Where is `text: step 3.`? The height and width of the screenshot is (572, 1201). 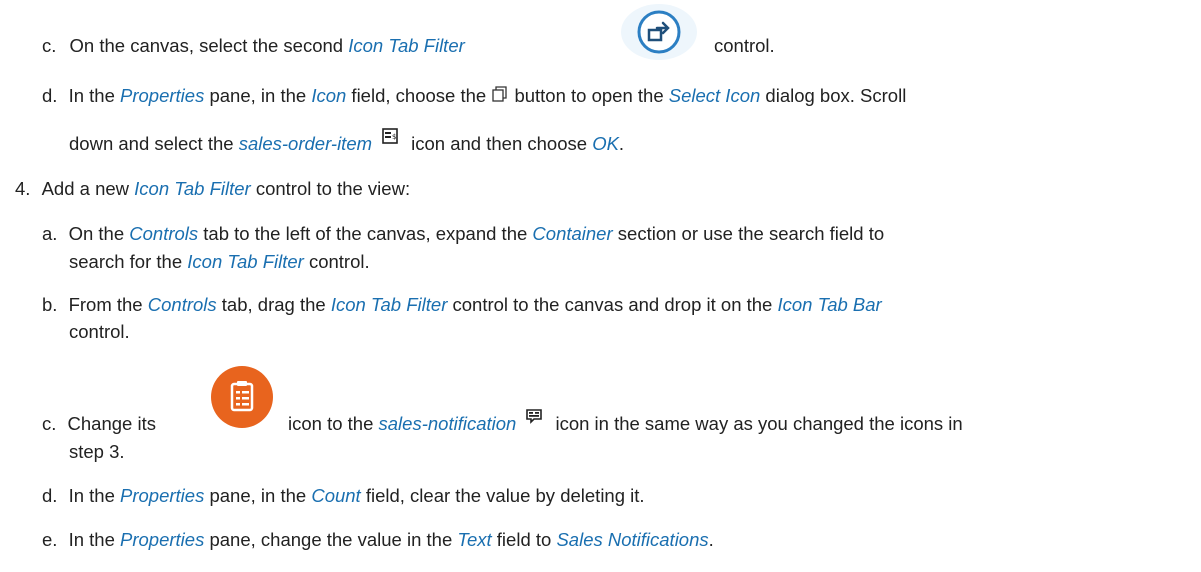
text: step 3. is located at coordinates (97, 451).